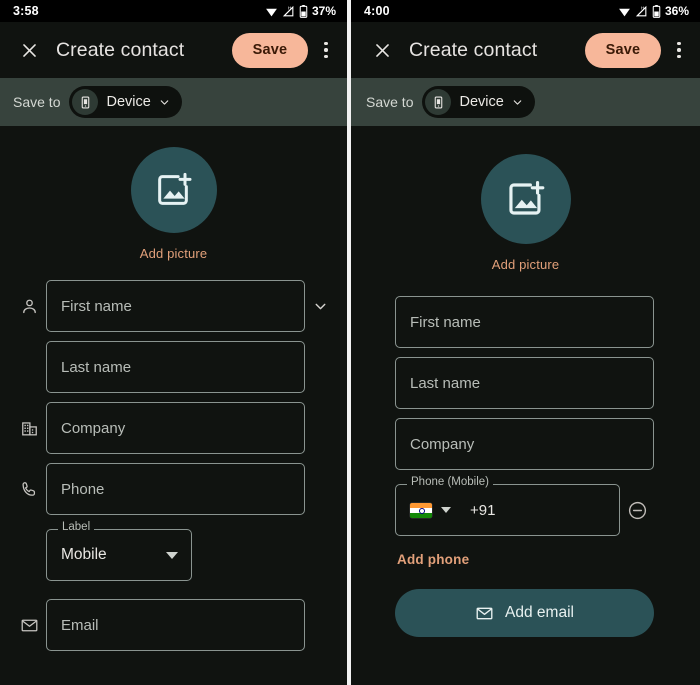 The width and height of the screenshot is (700, 685). What do you see at coordinates (483, 510) in the screenshot?
I see `dial-code-value: +91` at bounding box center [483, 510].